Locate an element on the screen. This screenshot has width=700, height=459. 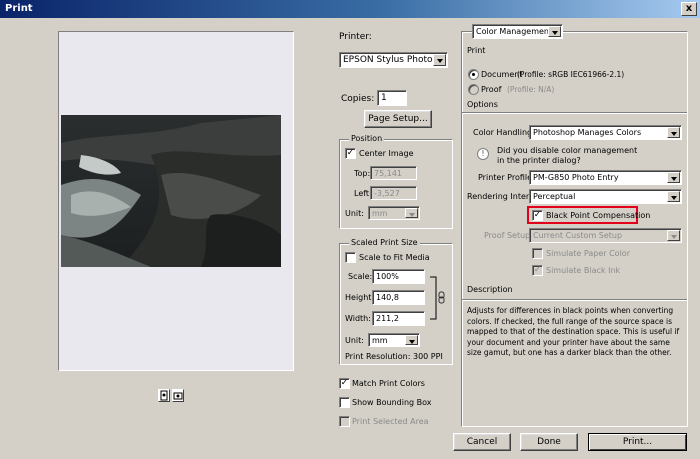
black-point-compensation-label: Black Point Compensation is located at coordinates (598, 215).